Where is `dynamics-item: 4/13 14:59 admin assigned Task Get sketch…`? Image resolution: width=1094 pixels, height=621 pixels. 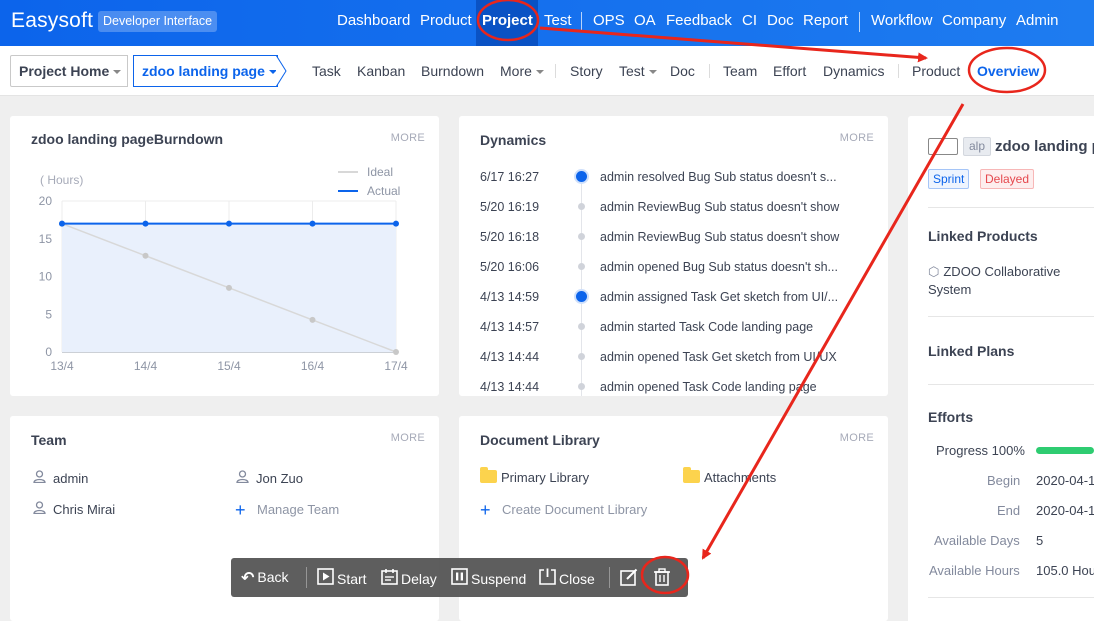 dynamics-item: 4/13 14:59 admin assigned Task Get sketch… is located at coordinates (673, 305).